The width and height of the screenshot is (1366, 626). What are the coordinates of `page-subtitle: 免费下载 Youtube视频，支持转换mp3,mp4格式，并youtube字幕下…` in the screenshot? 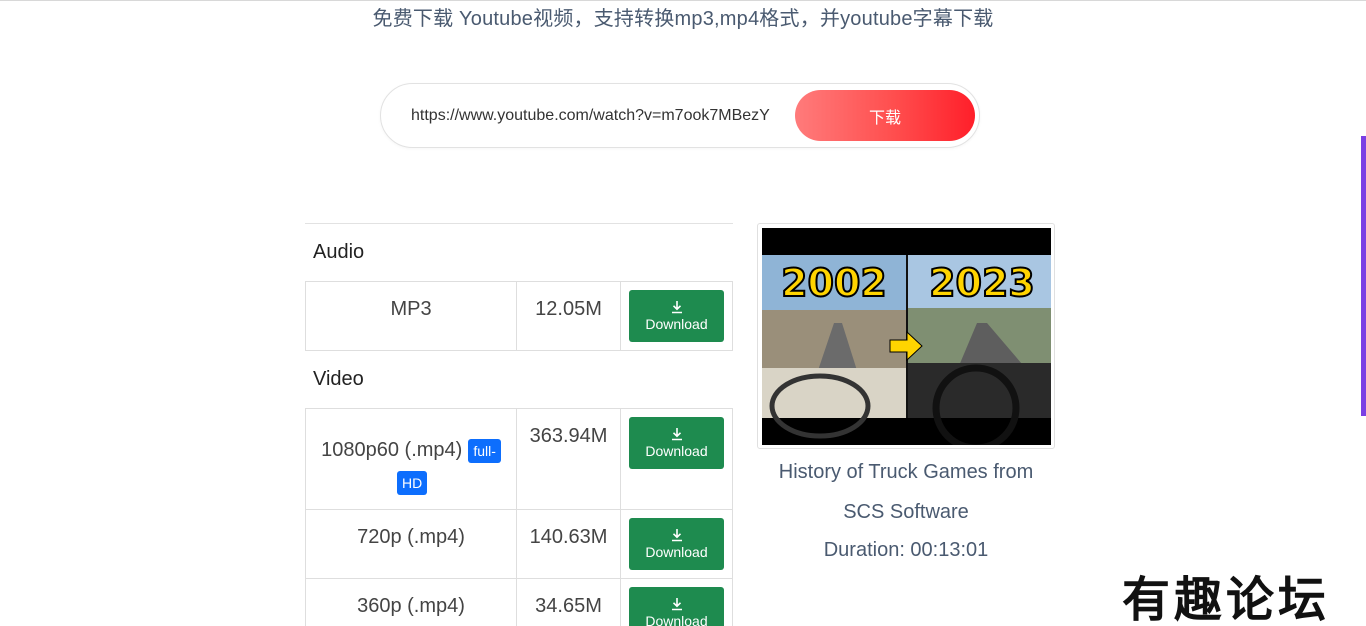 It's located at (683, 19).